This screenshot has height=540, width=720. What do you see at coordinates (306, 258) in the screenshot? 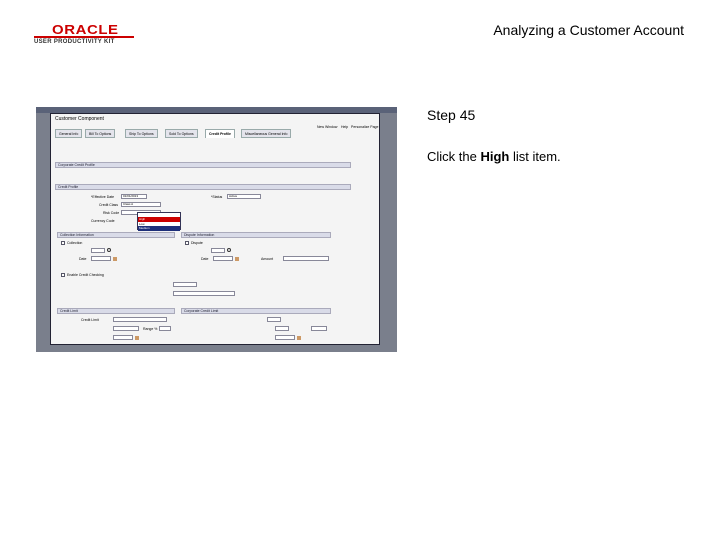
I see `dispute-amount-input` at bounding box center [306, 258].